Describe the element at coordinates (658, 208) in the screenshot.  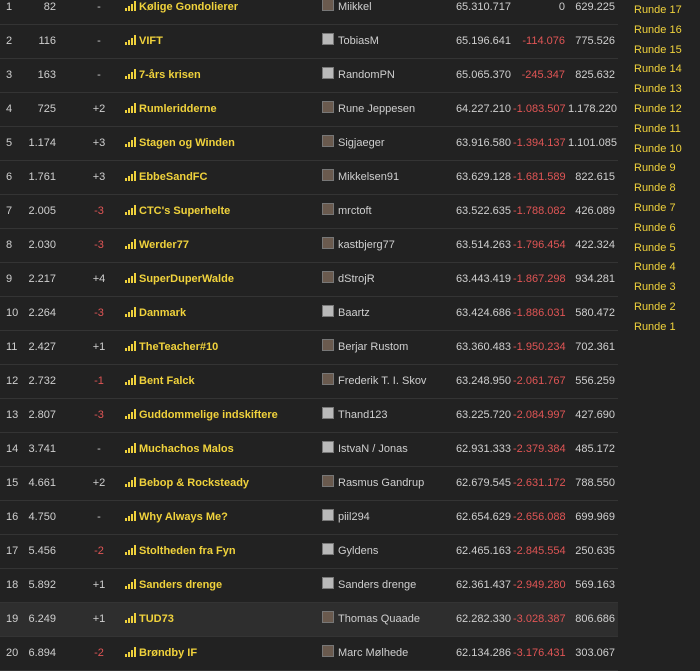
I see `round-link: Runde 7` at that location.